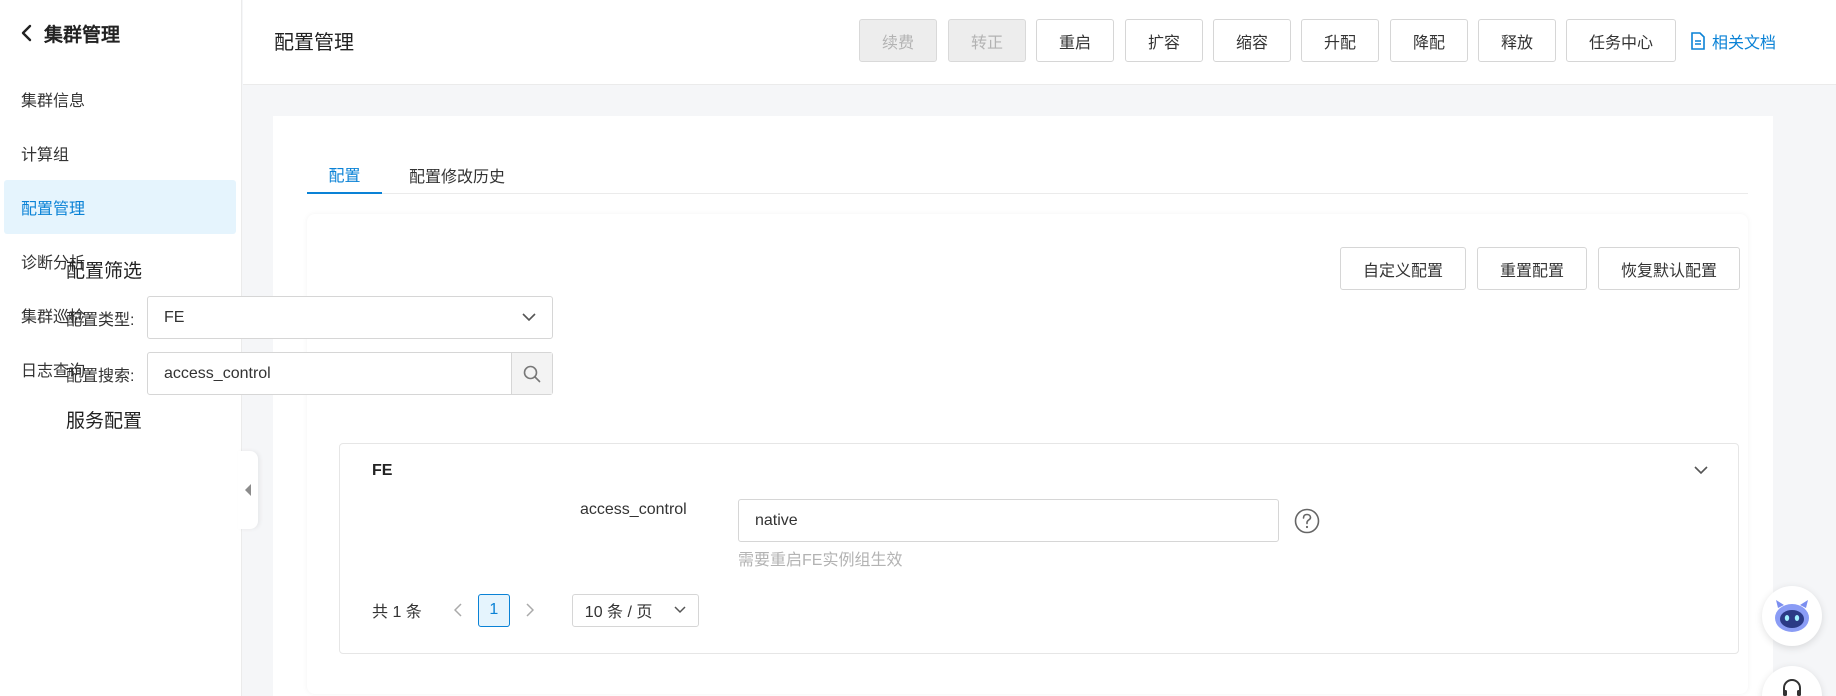  What do you see at coordinates (1027, 175) in the screenshot?
I see `tab-bar: 配置 配置修改历史` at bounding box center [1027, 175].